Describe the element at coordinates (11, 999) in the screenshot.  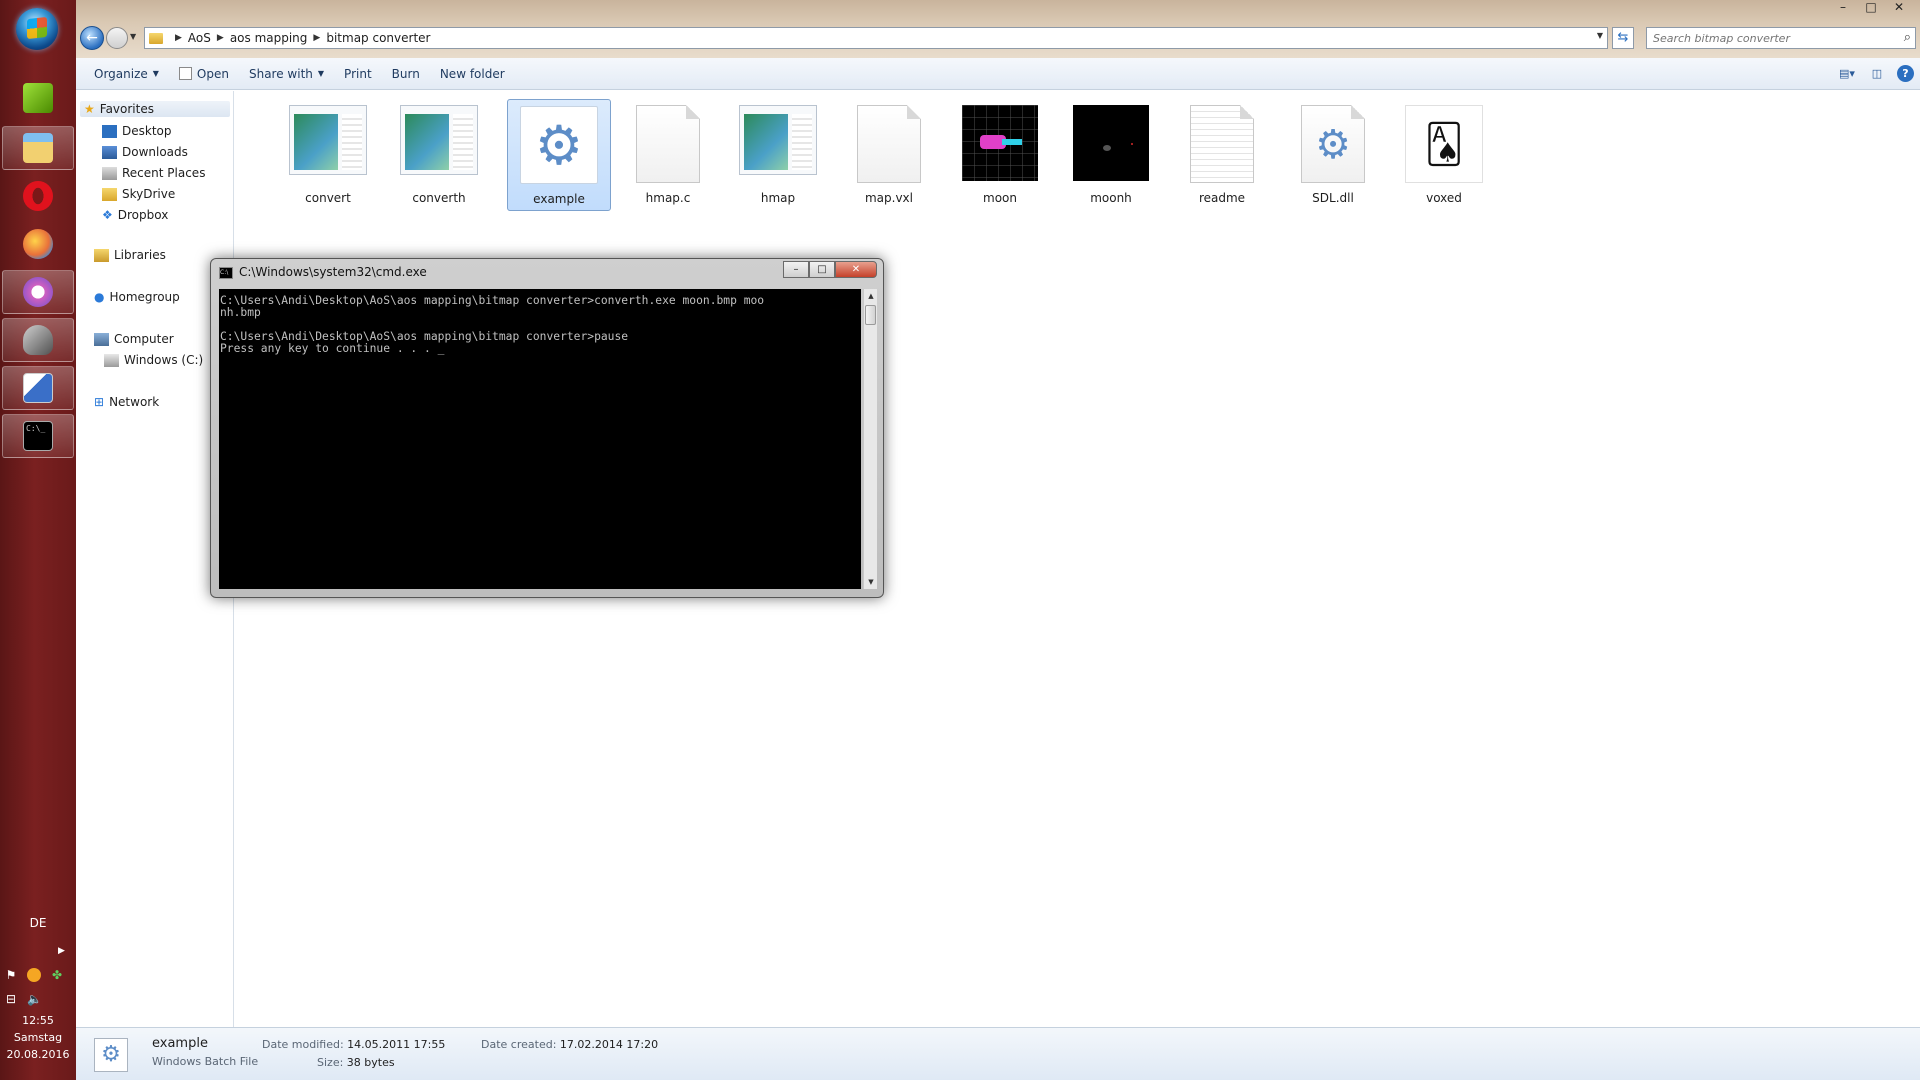
I see `network-icon: ⊟` at that location.